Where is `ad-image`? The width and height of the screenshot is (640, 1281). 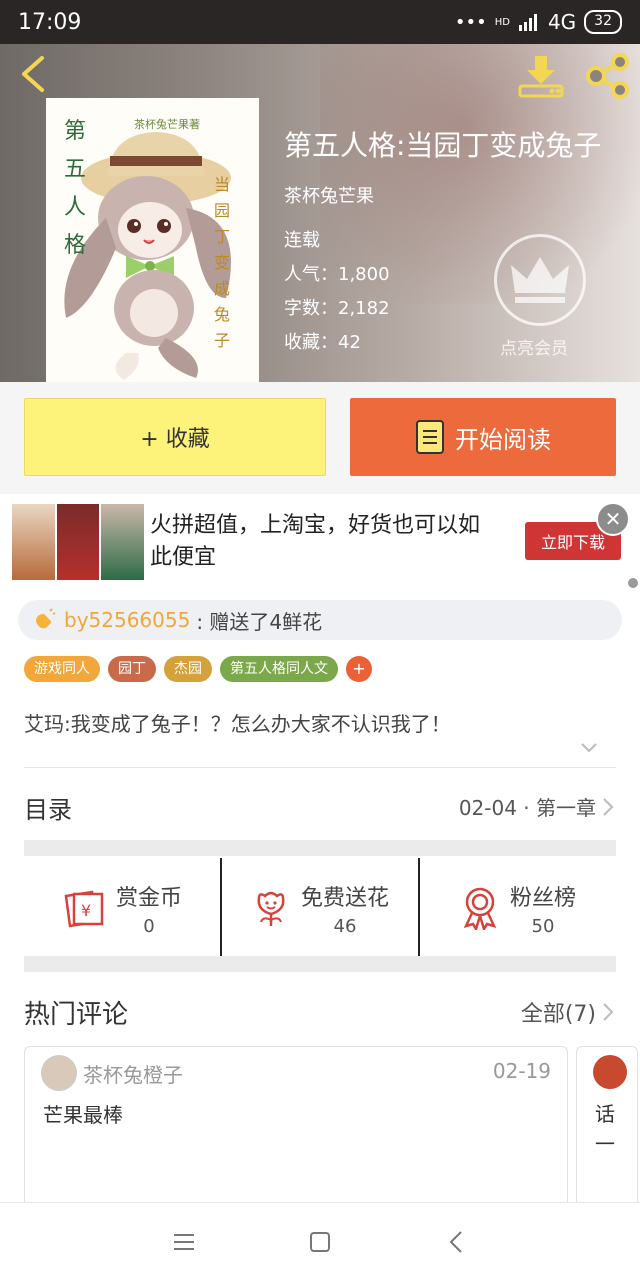
ad-image is located at coordinates (78, 542).